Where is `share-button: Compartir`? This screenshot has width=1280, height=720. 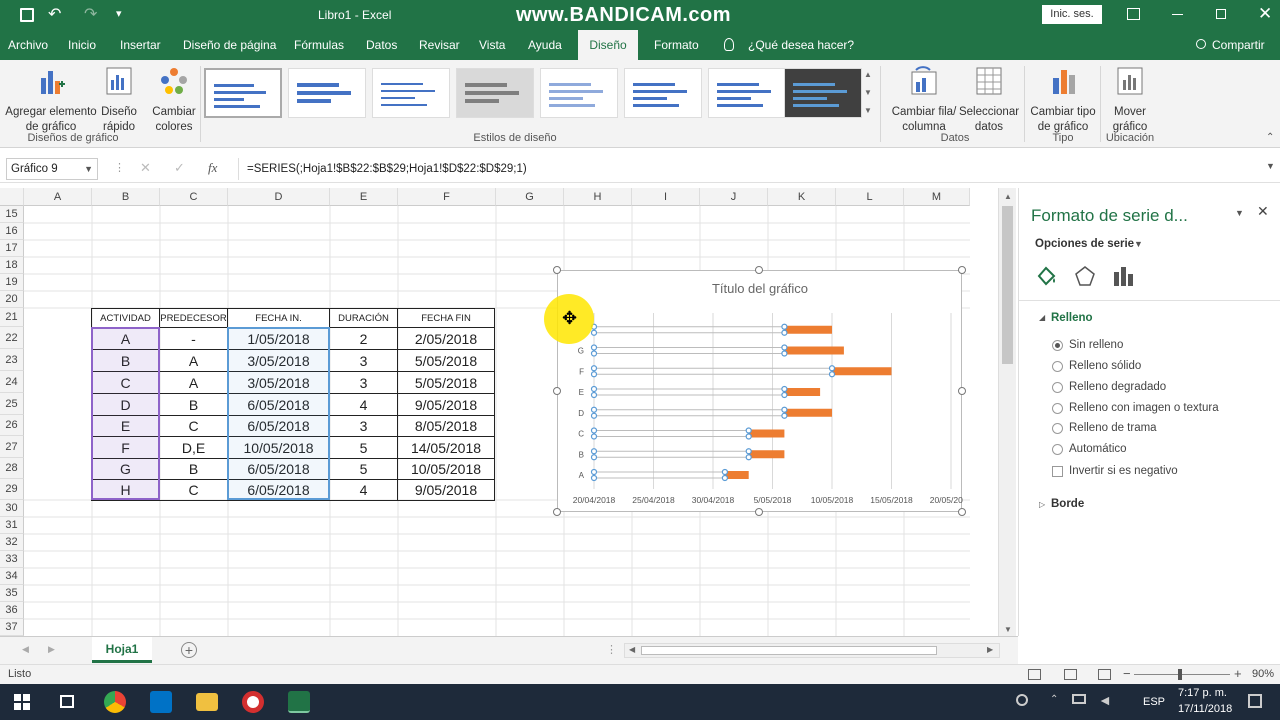
share-button: Compartir is located at coordinates (1238, 45).